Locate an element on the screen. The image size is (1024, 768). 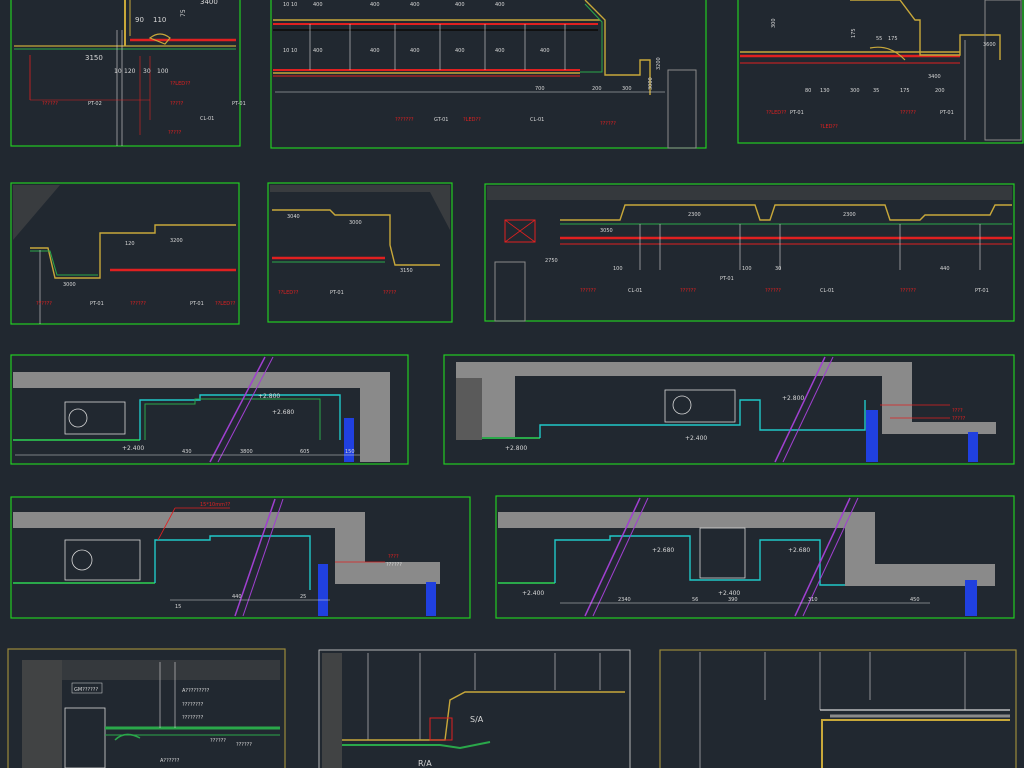
tag-text: A????????? is located at coordinates (196, 691).